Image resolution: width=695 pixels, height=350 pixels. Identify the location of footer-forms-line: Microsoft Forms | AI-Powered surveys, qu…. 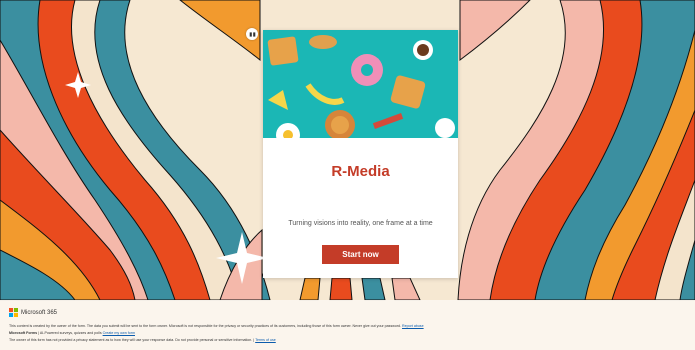
(72, 333).